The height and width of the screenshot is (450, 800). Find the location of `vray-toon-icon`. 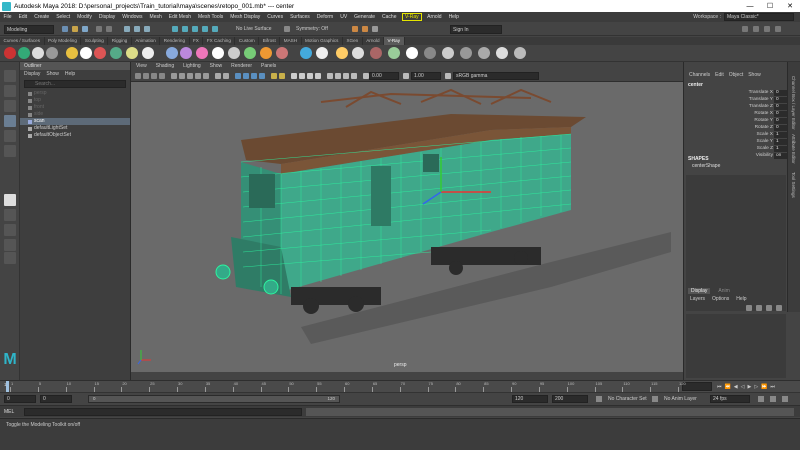

vray-toon-icon is located at coordinates (394, 53).